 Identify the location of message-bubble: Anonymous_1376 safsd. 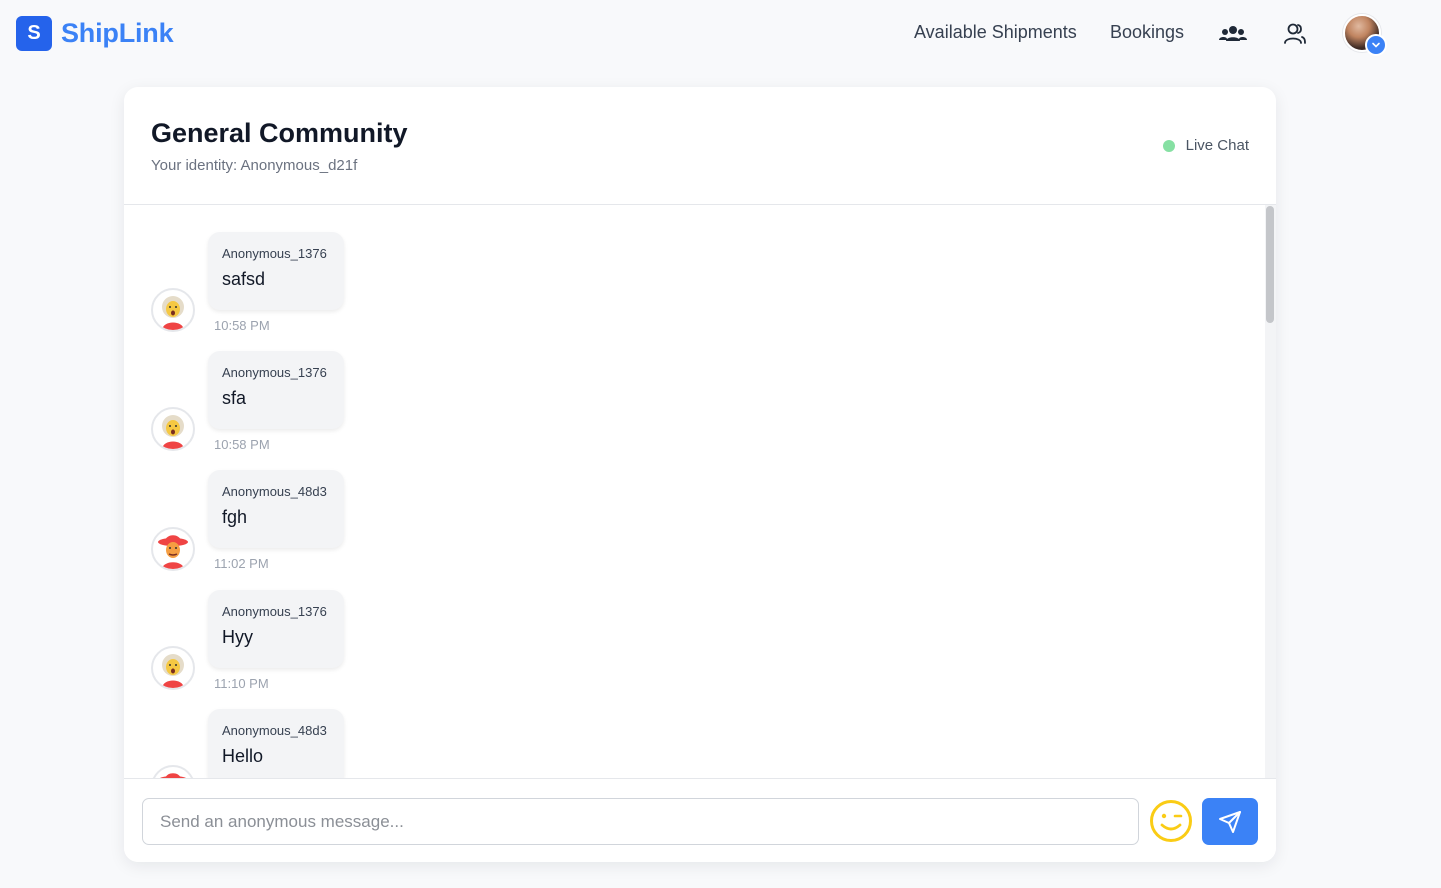
(276, 271).